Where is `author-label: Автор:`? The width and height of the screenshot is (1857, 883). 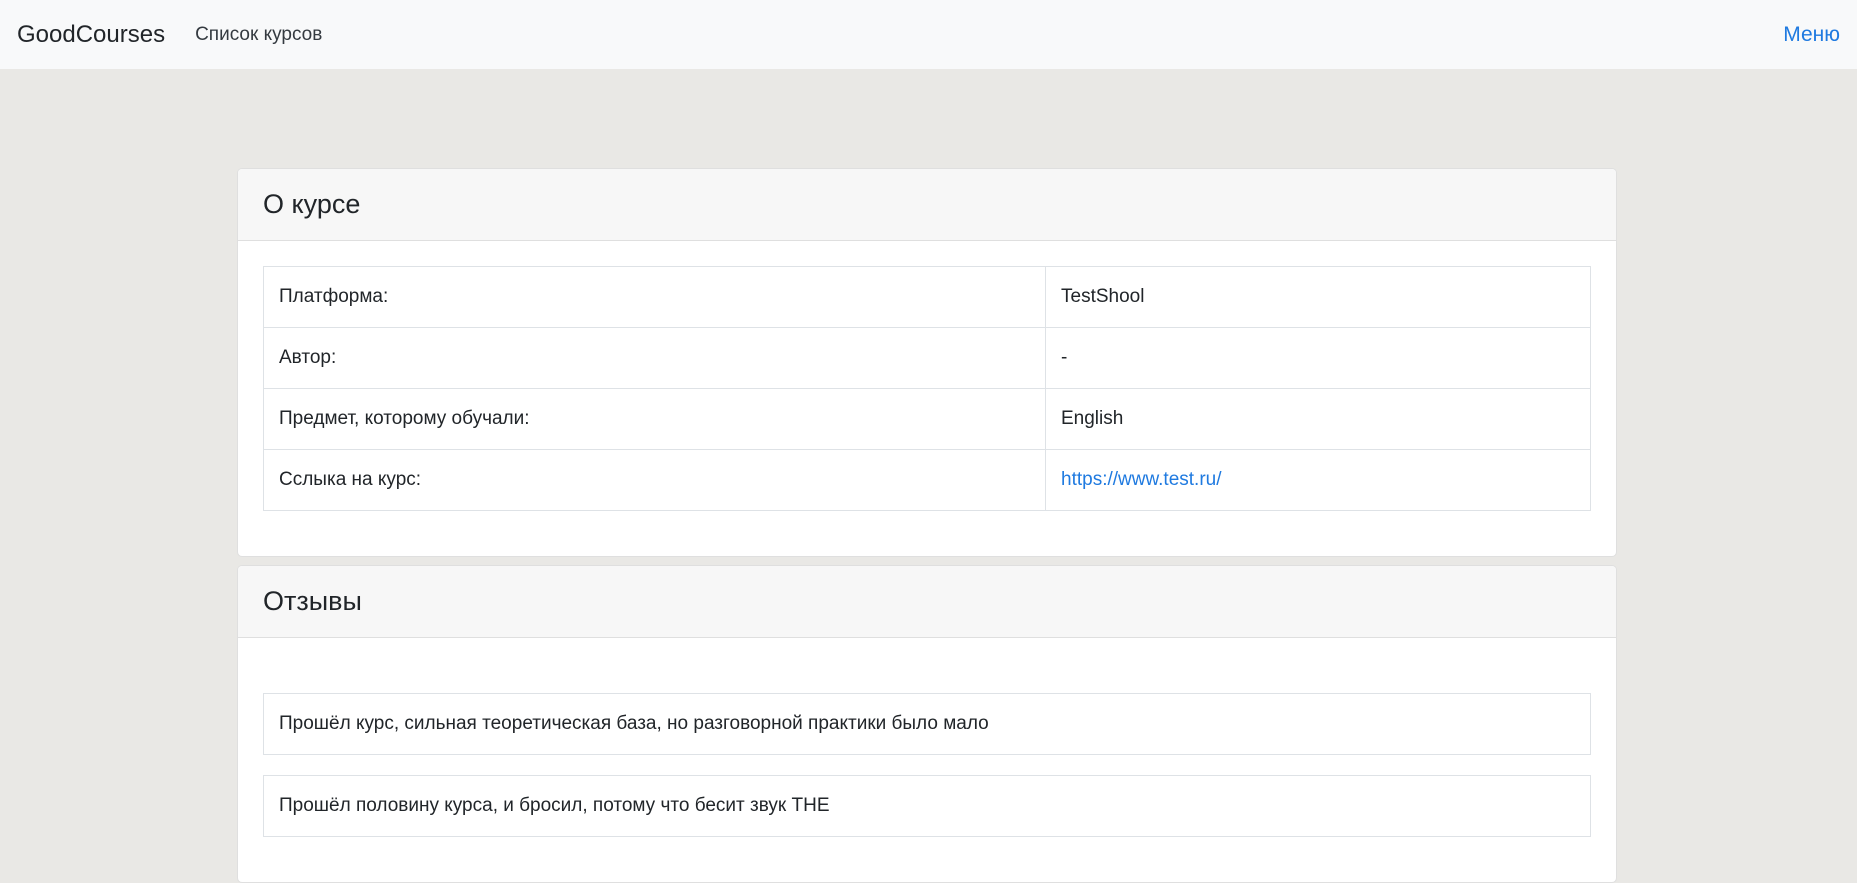
author-label: Автор: is located at coordinates (654, 358).